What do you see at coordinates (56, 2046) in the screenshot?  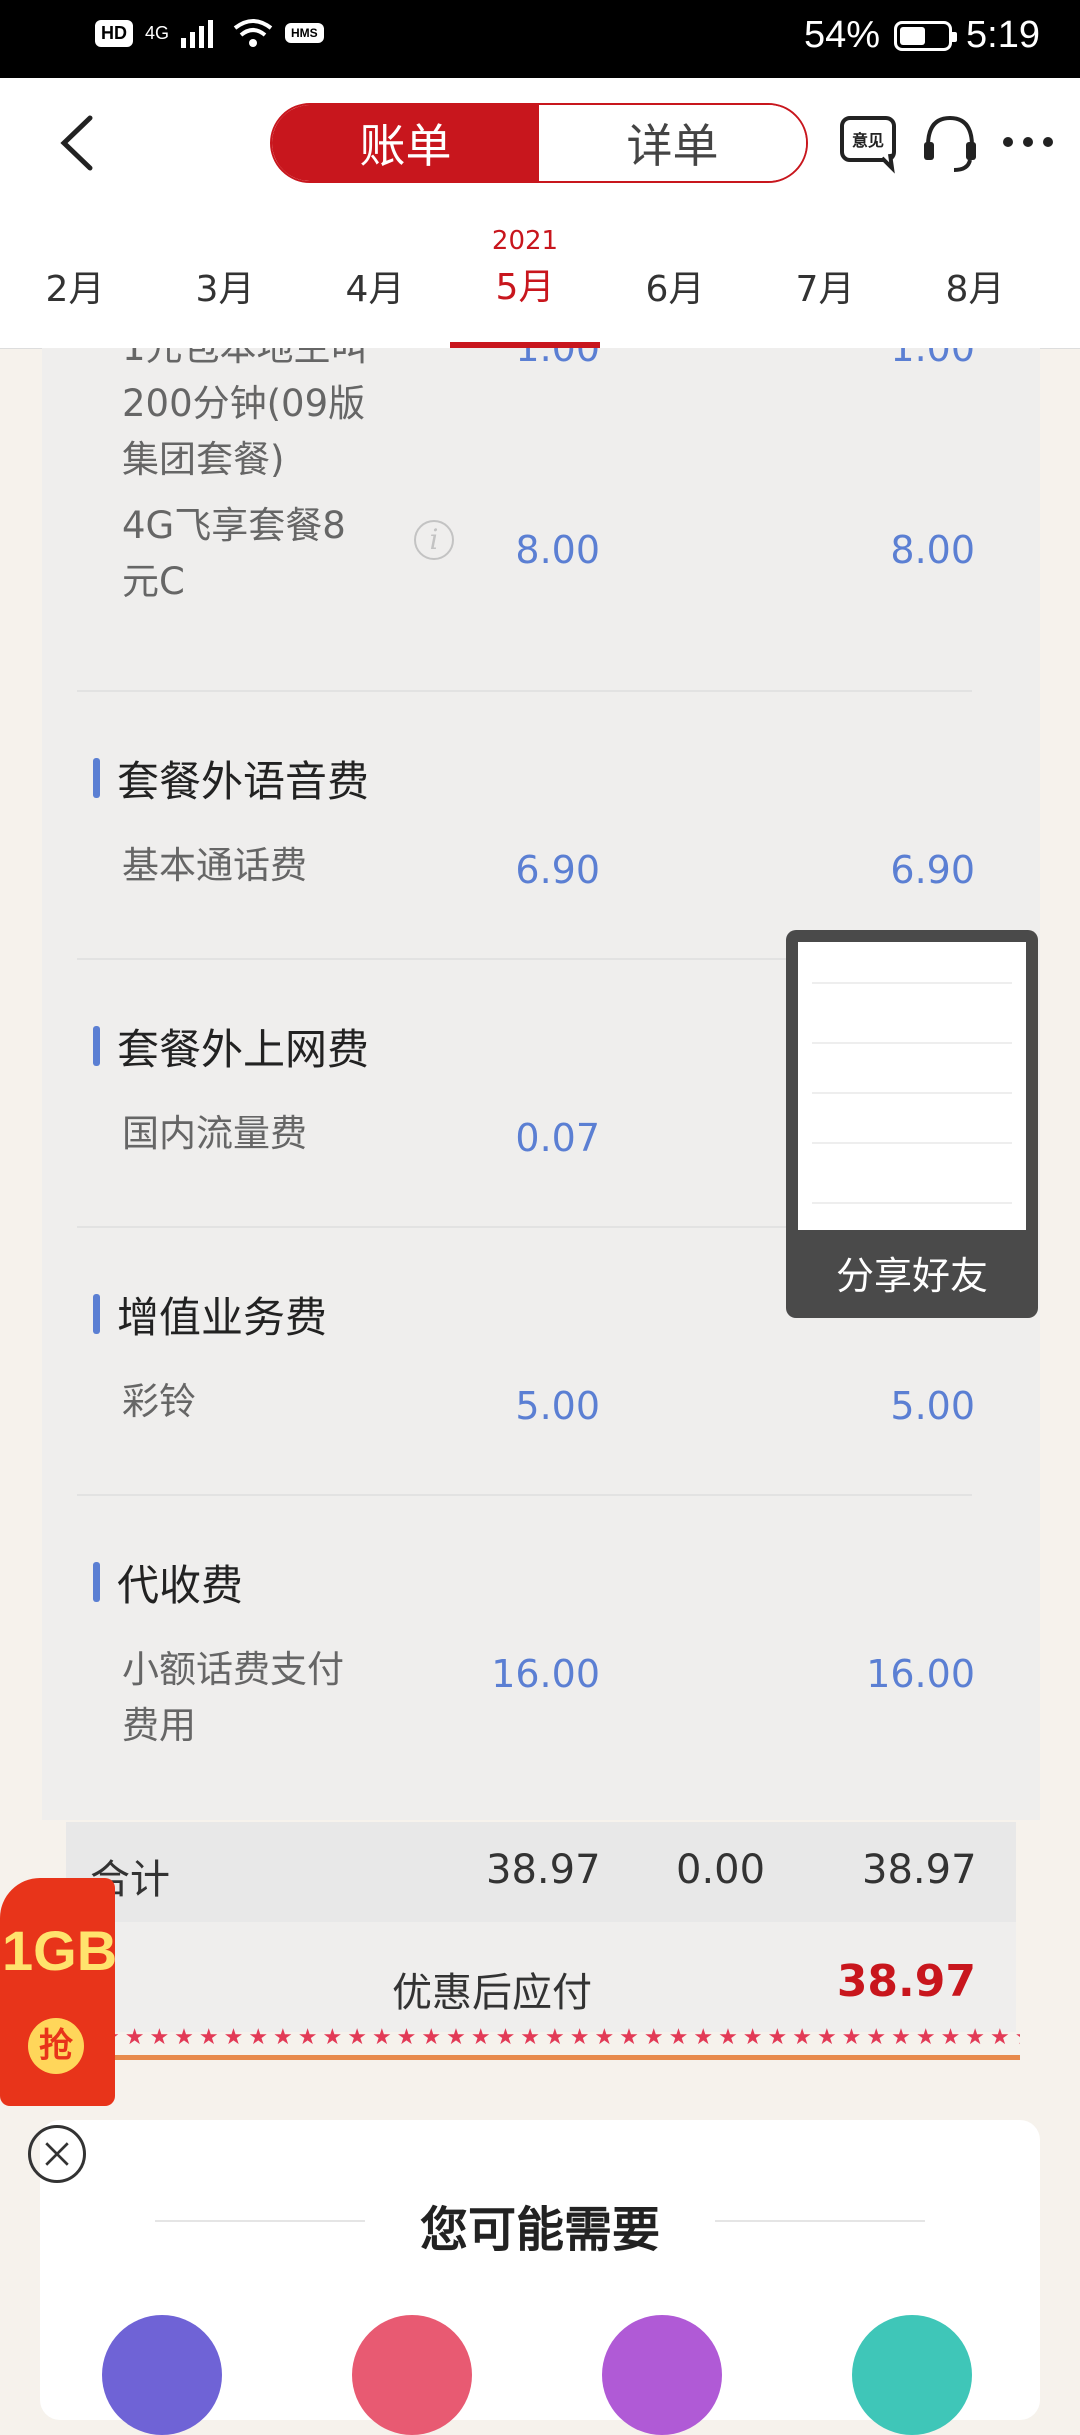 I see `promo-grab-text: 抢` at bounding box center [56, 2046].